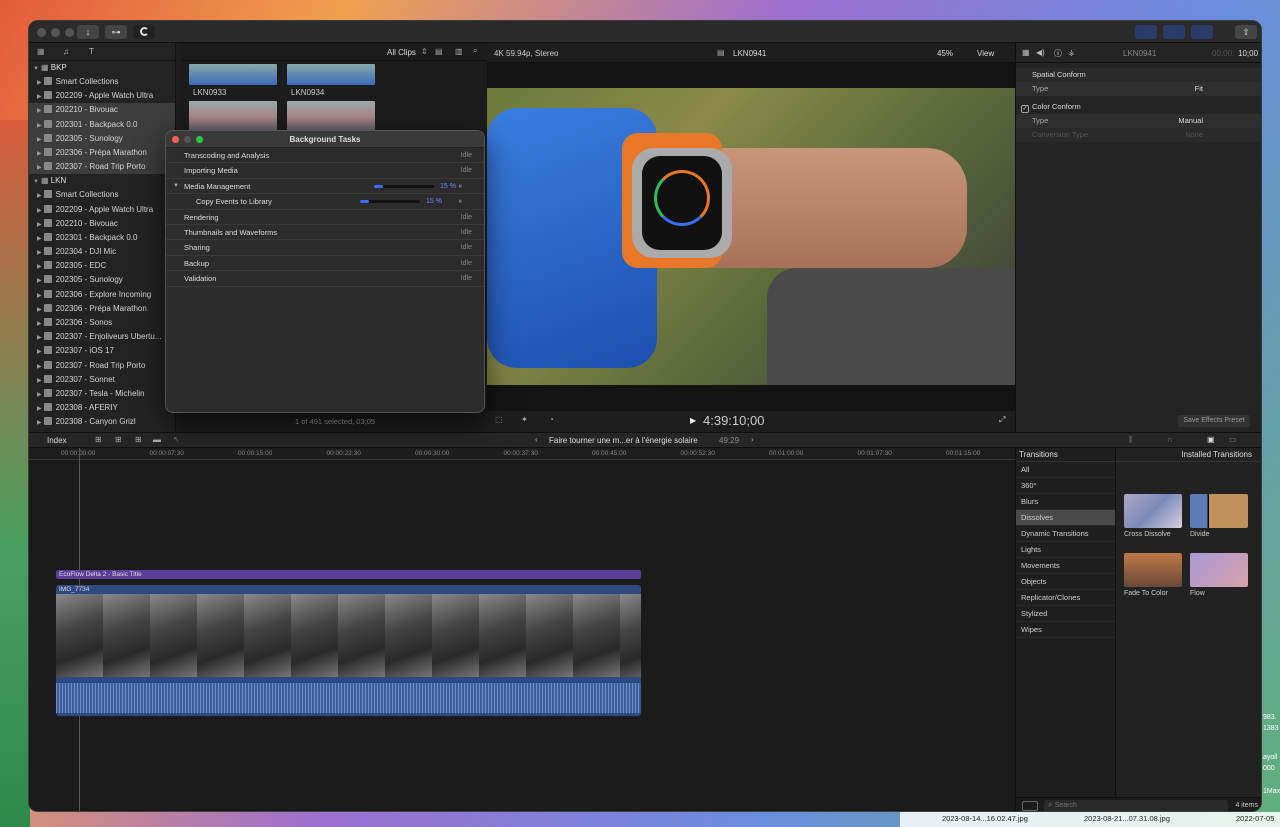 This screenshot has width=1280, height=827. What do you see at coordinates (1065, 502) in the screenshot?
I see `category-item: Blurs` at bounding box center [1065, 502].